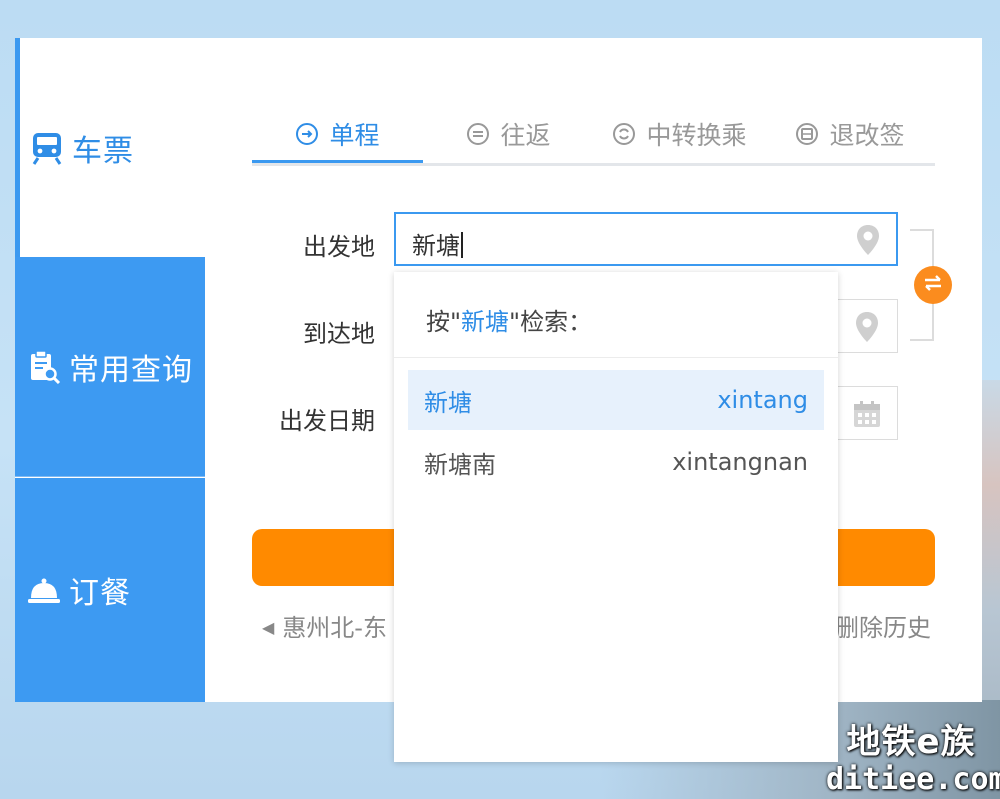  I want to click on history-item-label: 惠州北-东, so click(334, 628).